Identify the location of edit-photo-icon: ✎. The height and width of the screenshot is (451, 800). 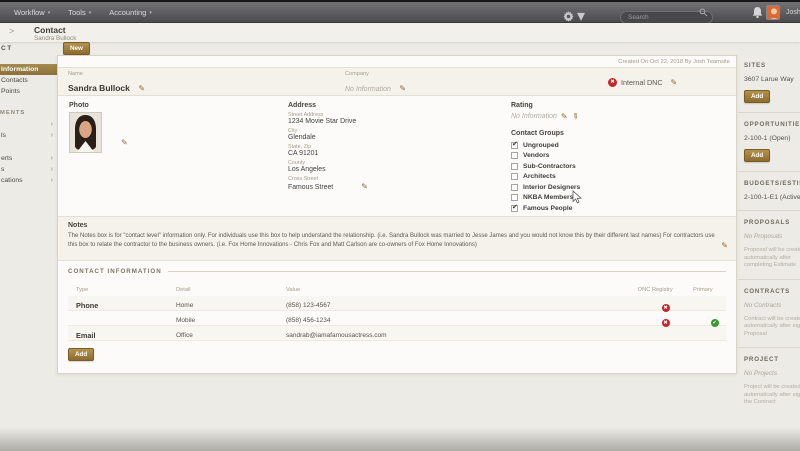
(124, 142).